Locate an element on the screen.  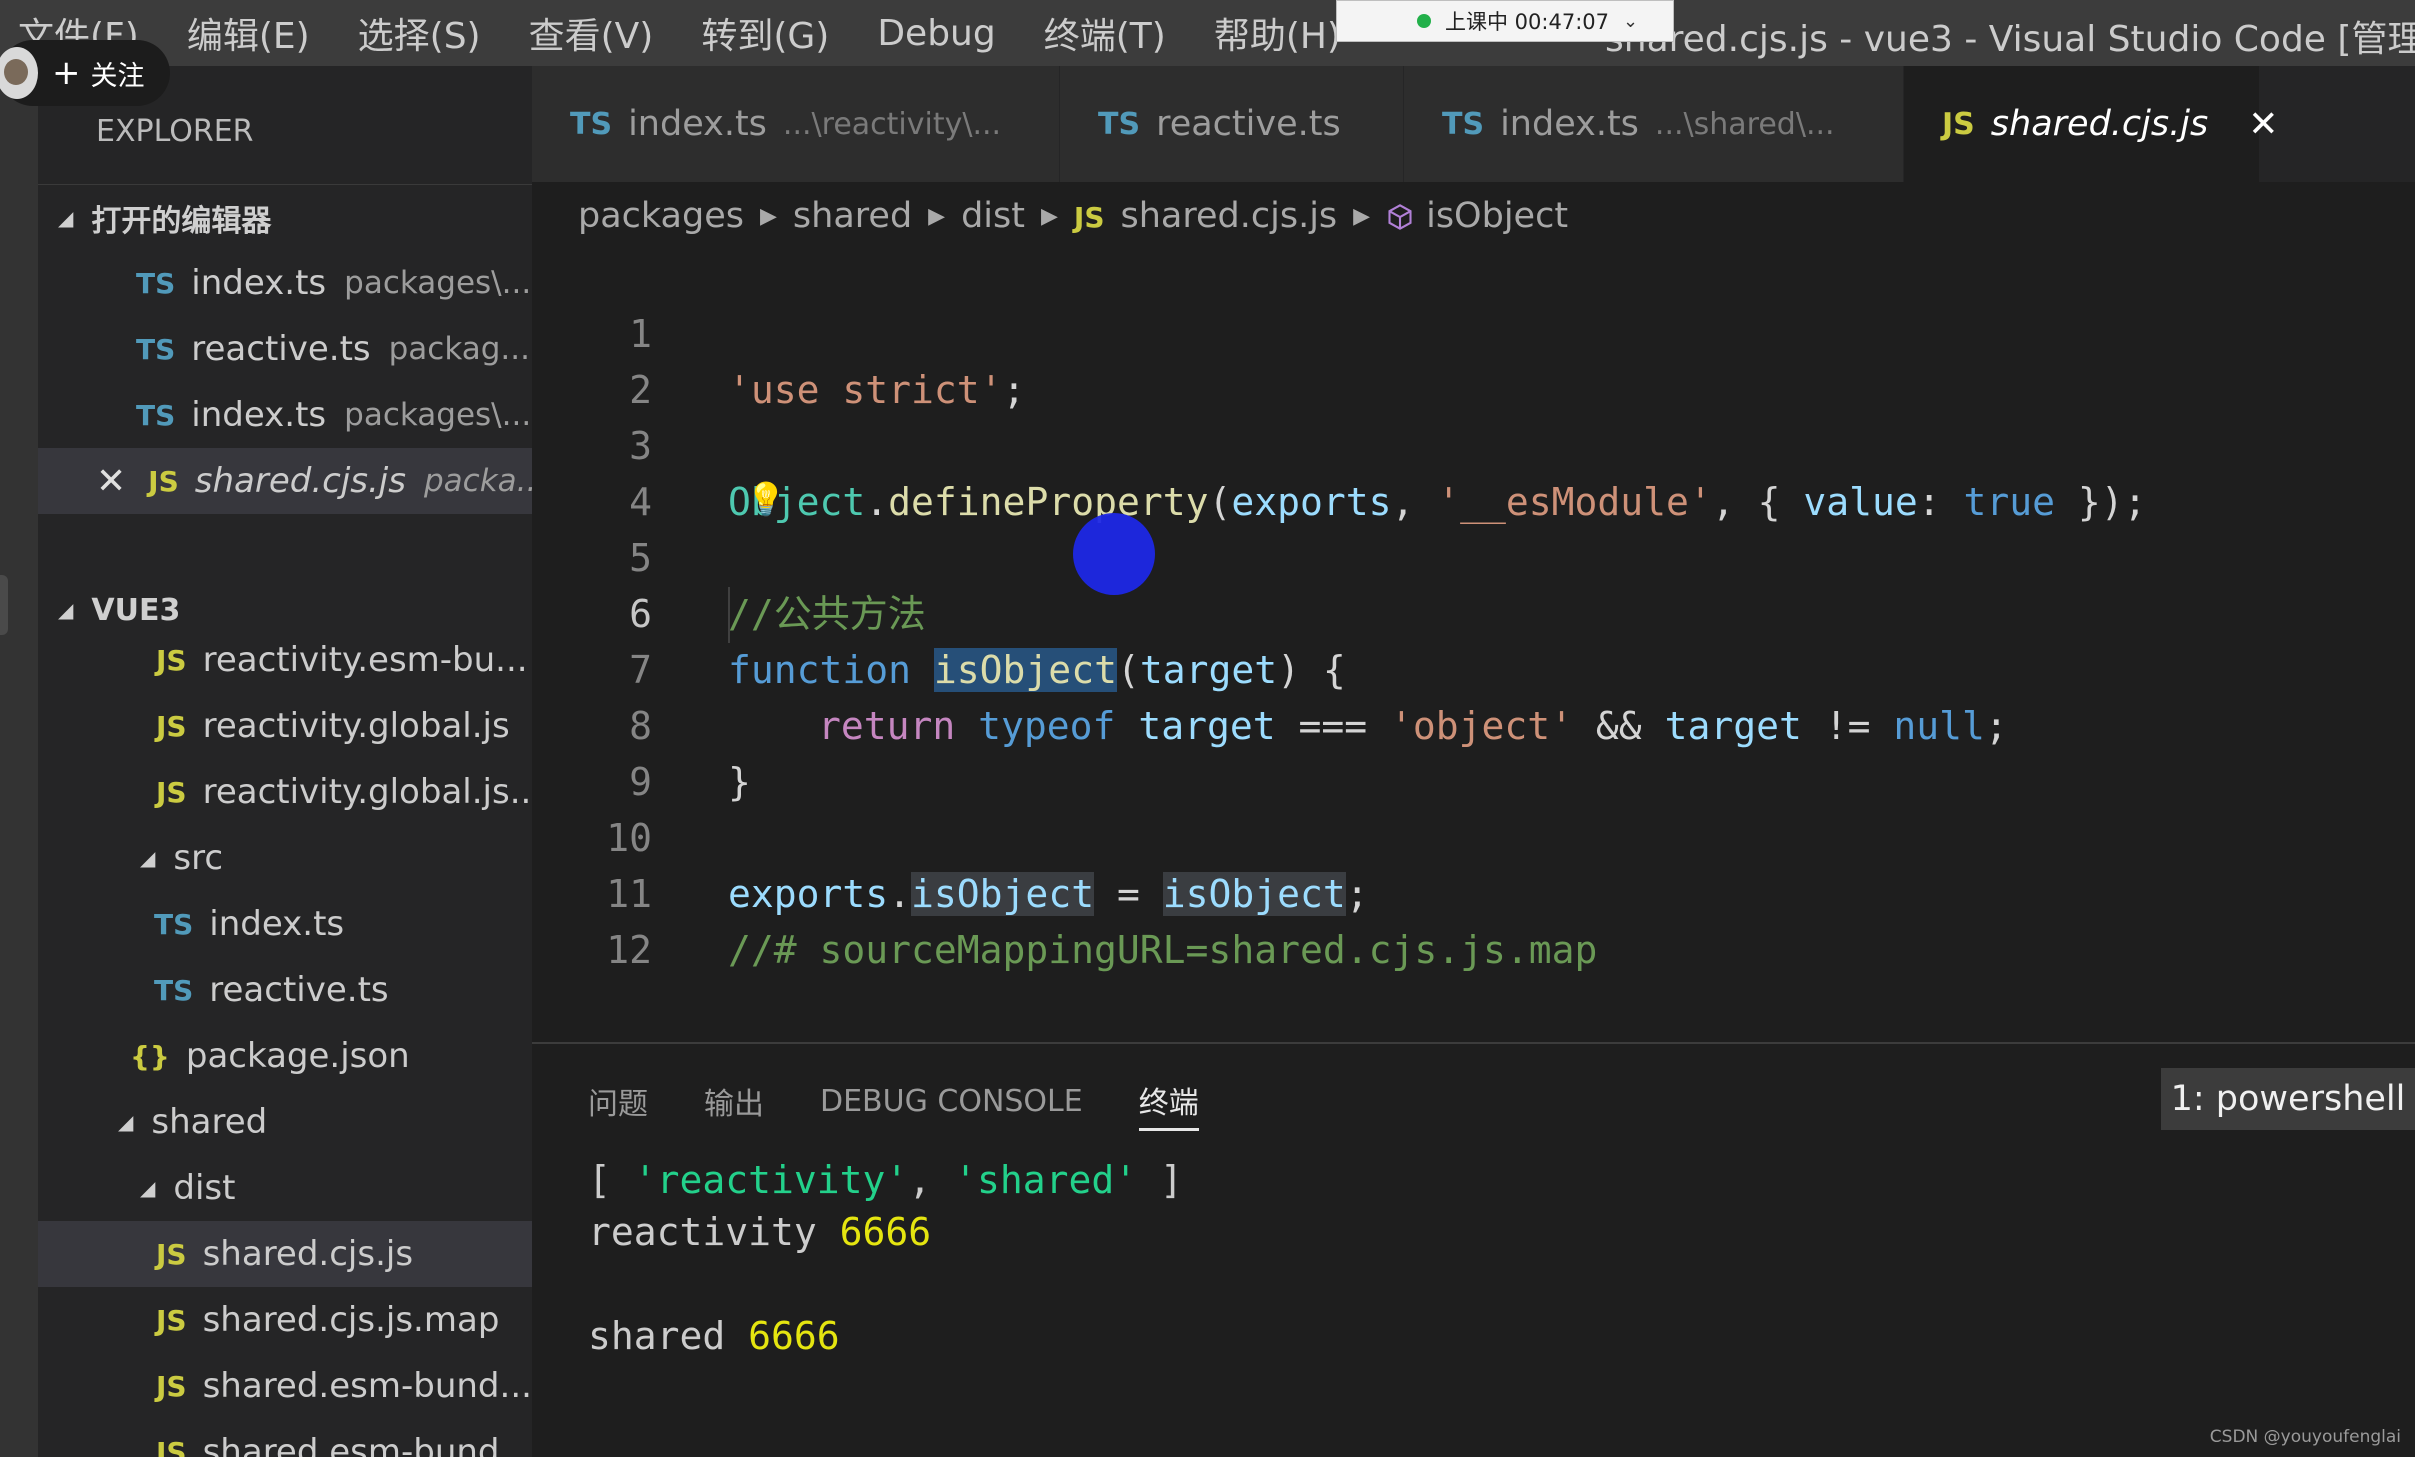
chevron-down-icon: ⌄ is located at coordinates (1630, 21).